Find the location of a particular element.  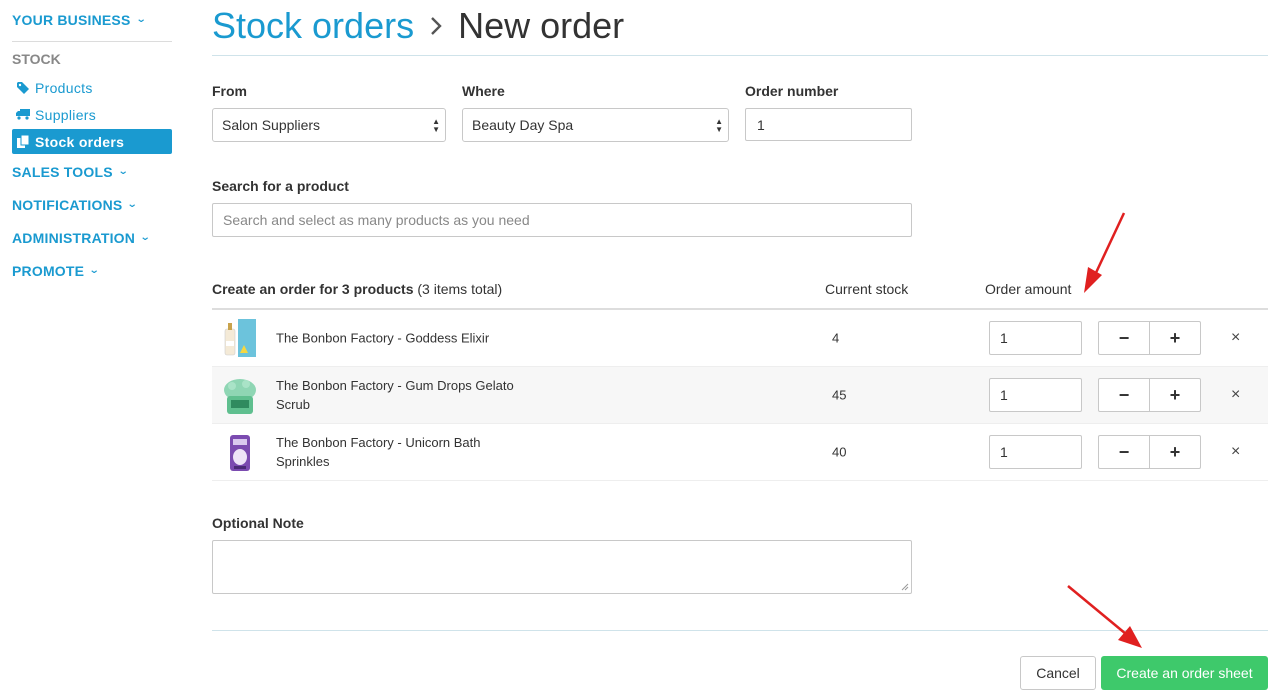

sidebar-item-label: Stock orders is located at coordinates (80, 141).